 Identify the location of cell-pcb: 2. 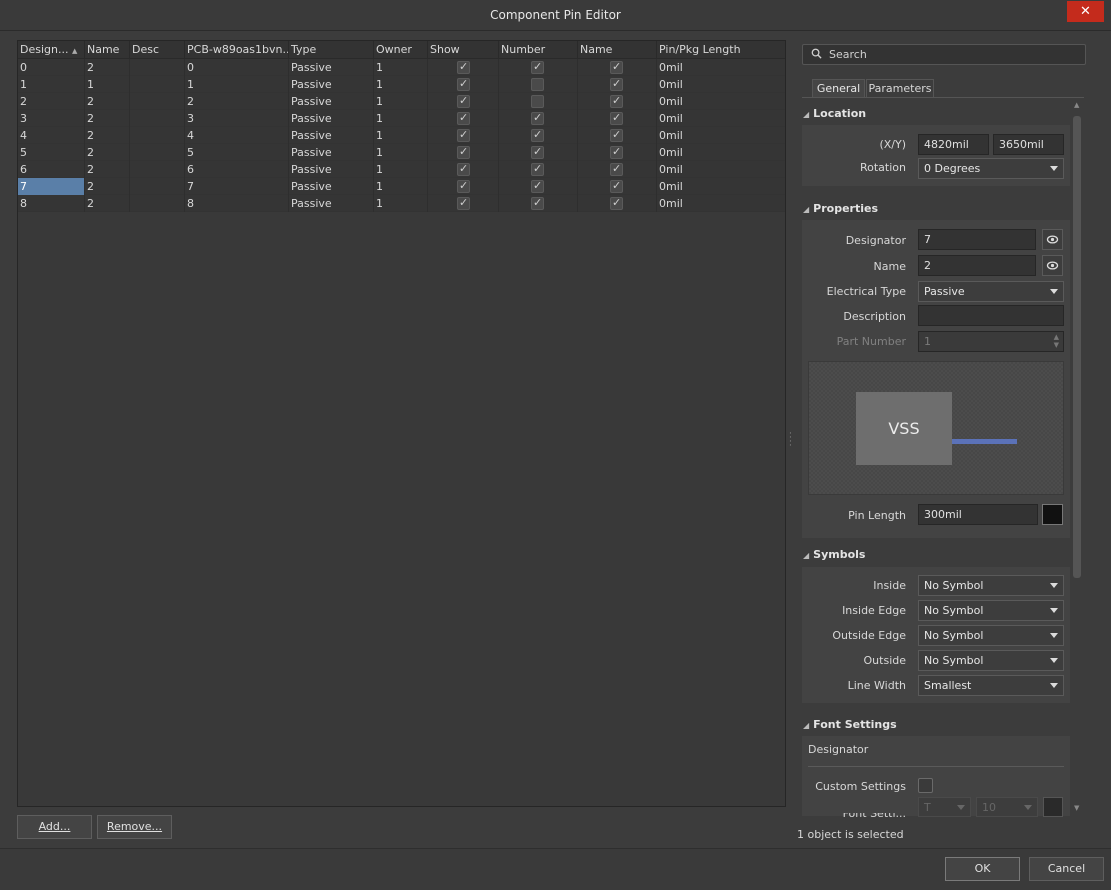
(237, 101).